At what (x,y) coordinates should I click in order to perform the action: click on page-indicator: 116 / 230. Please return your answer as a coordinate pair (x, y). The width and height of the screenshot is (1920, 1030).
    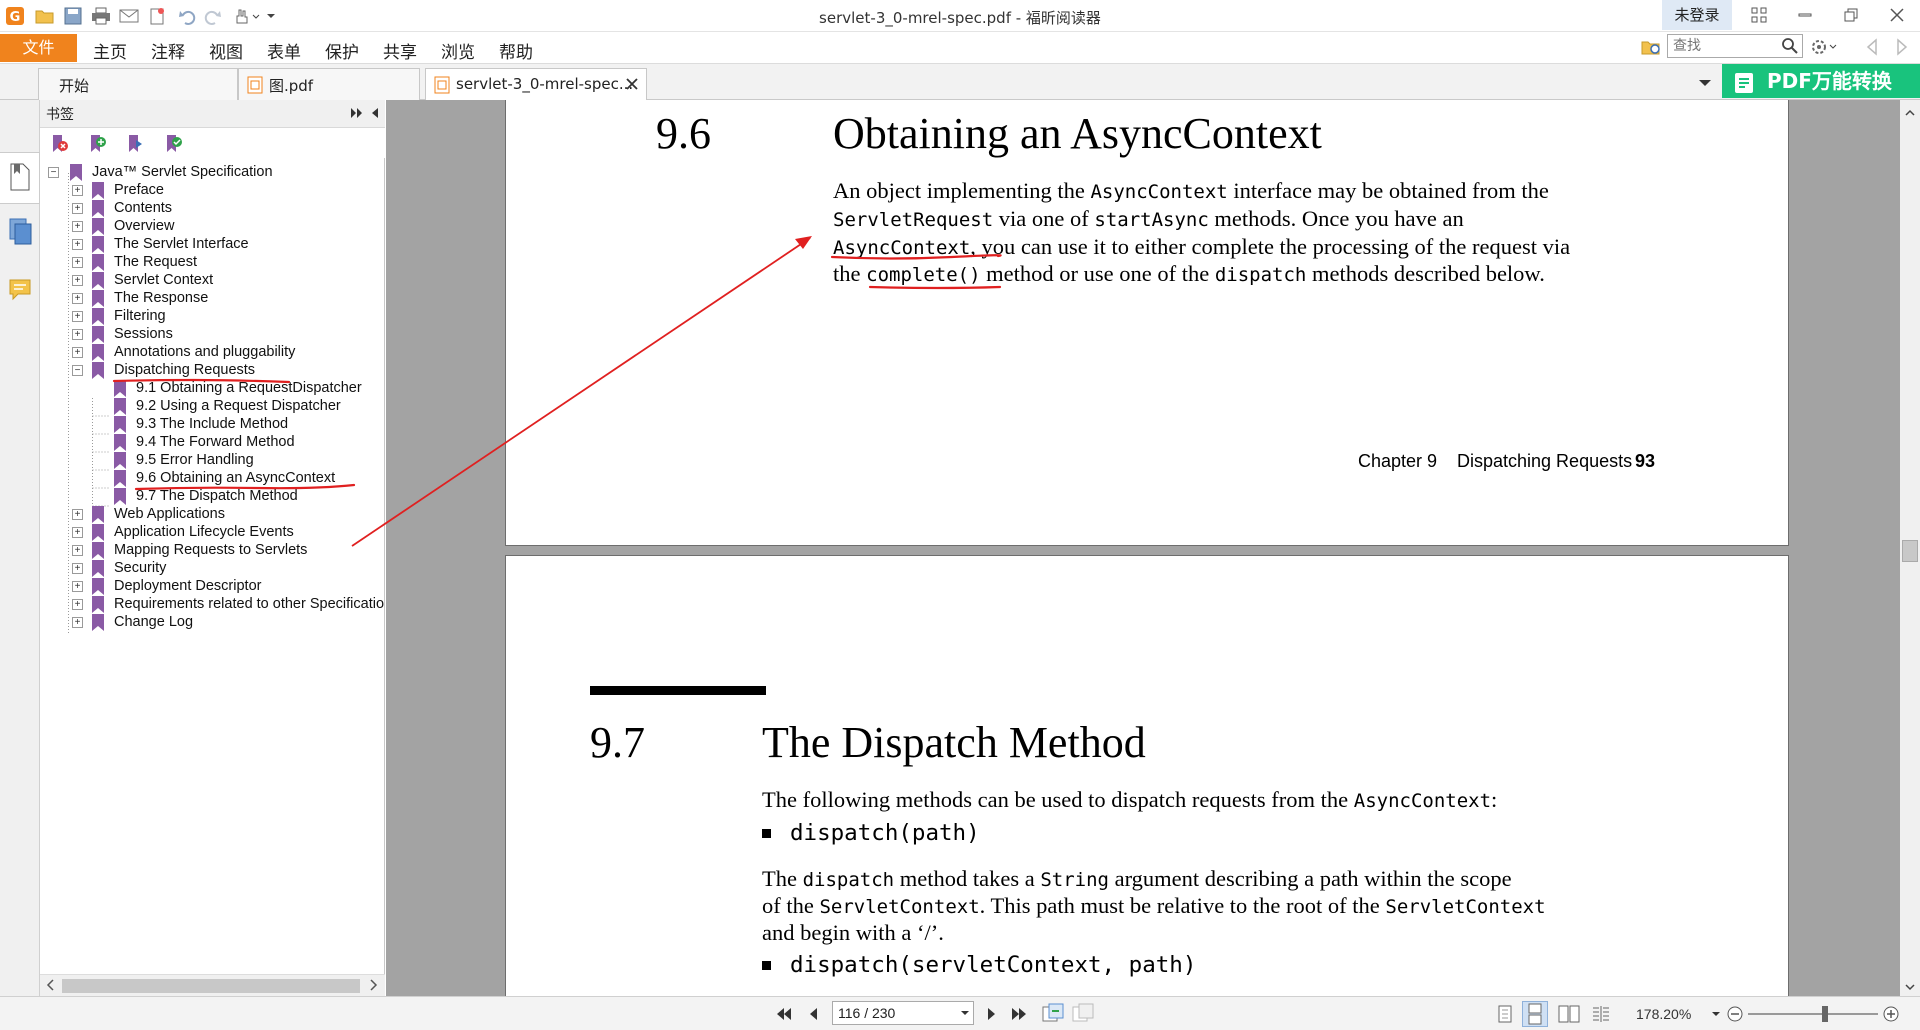
    Looking at the image, I should click on (867, 1013).